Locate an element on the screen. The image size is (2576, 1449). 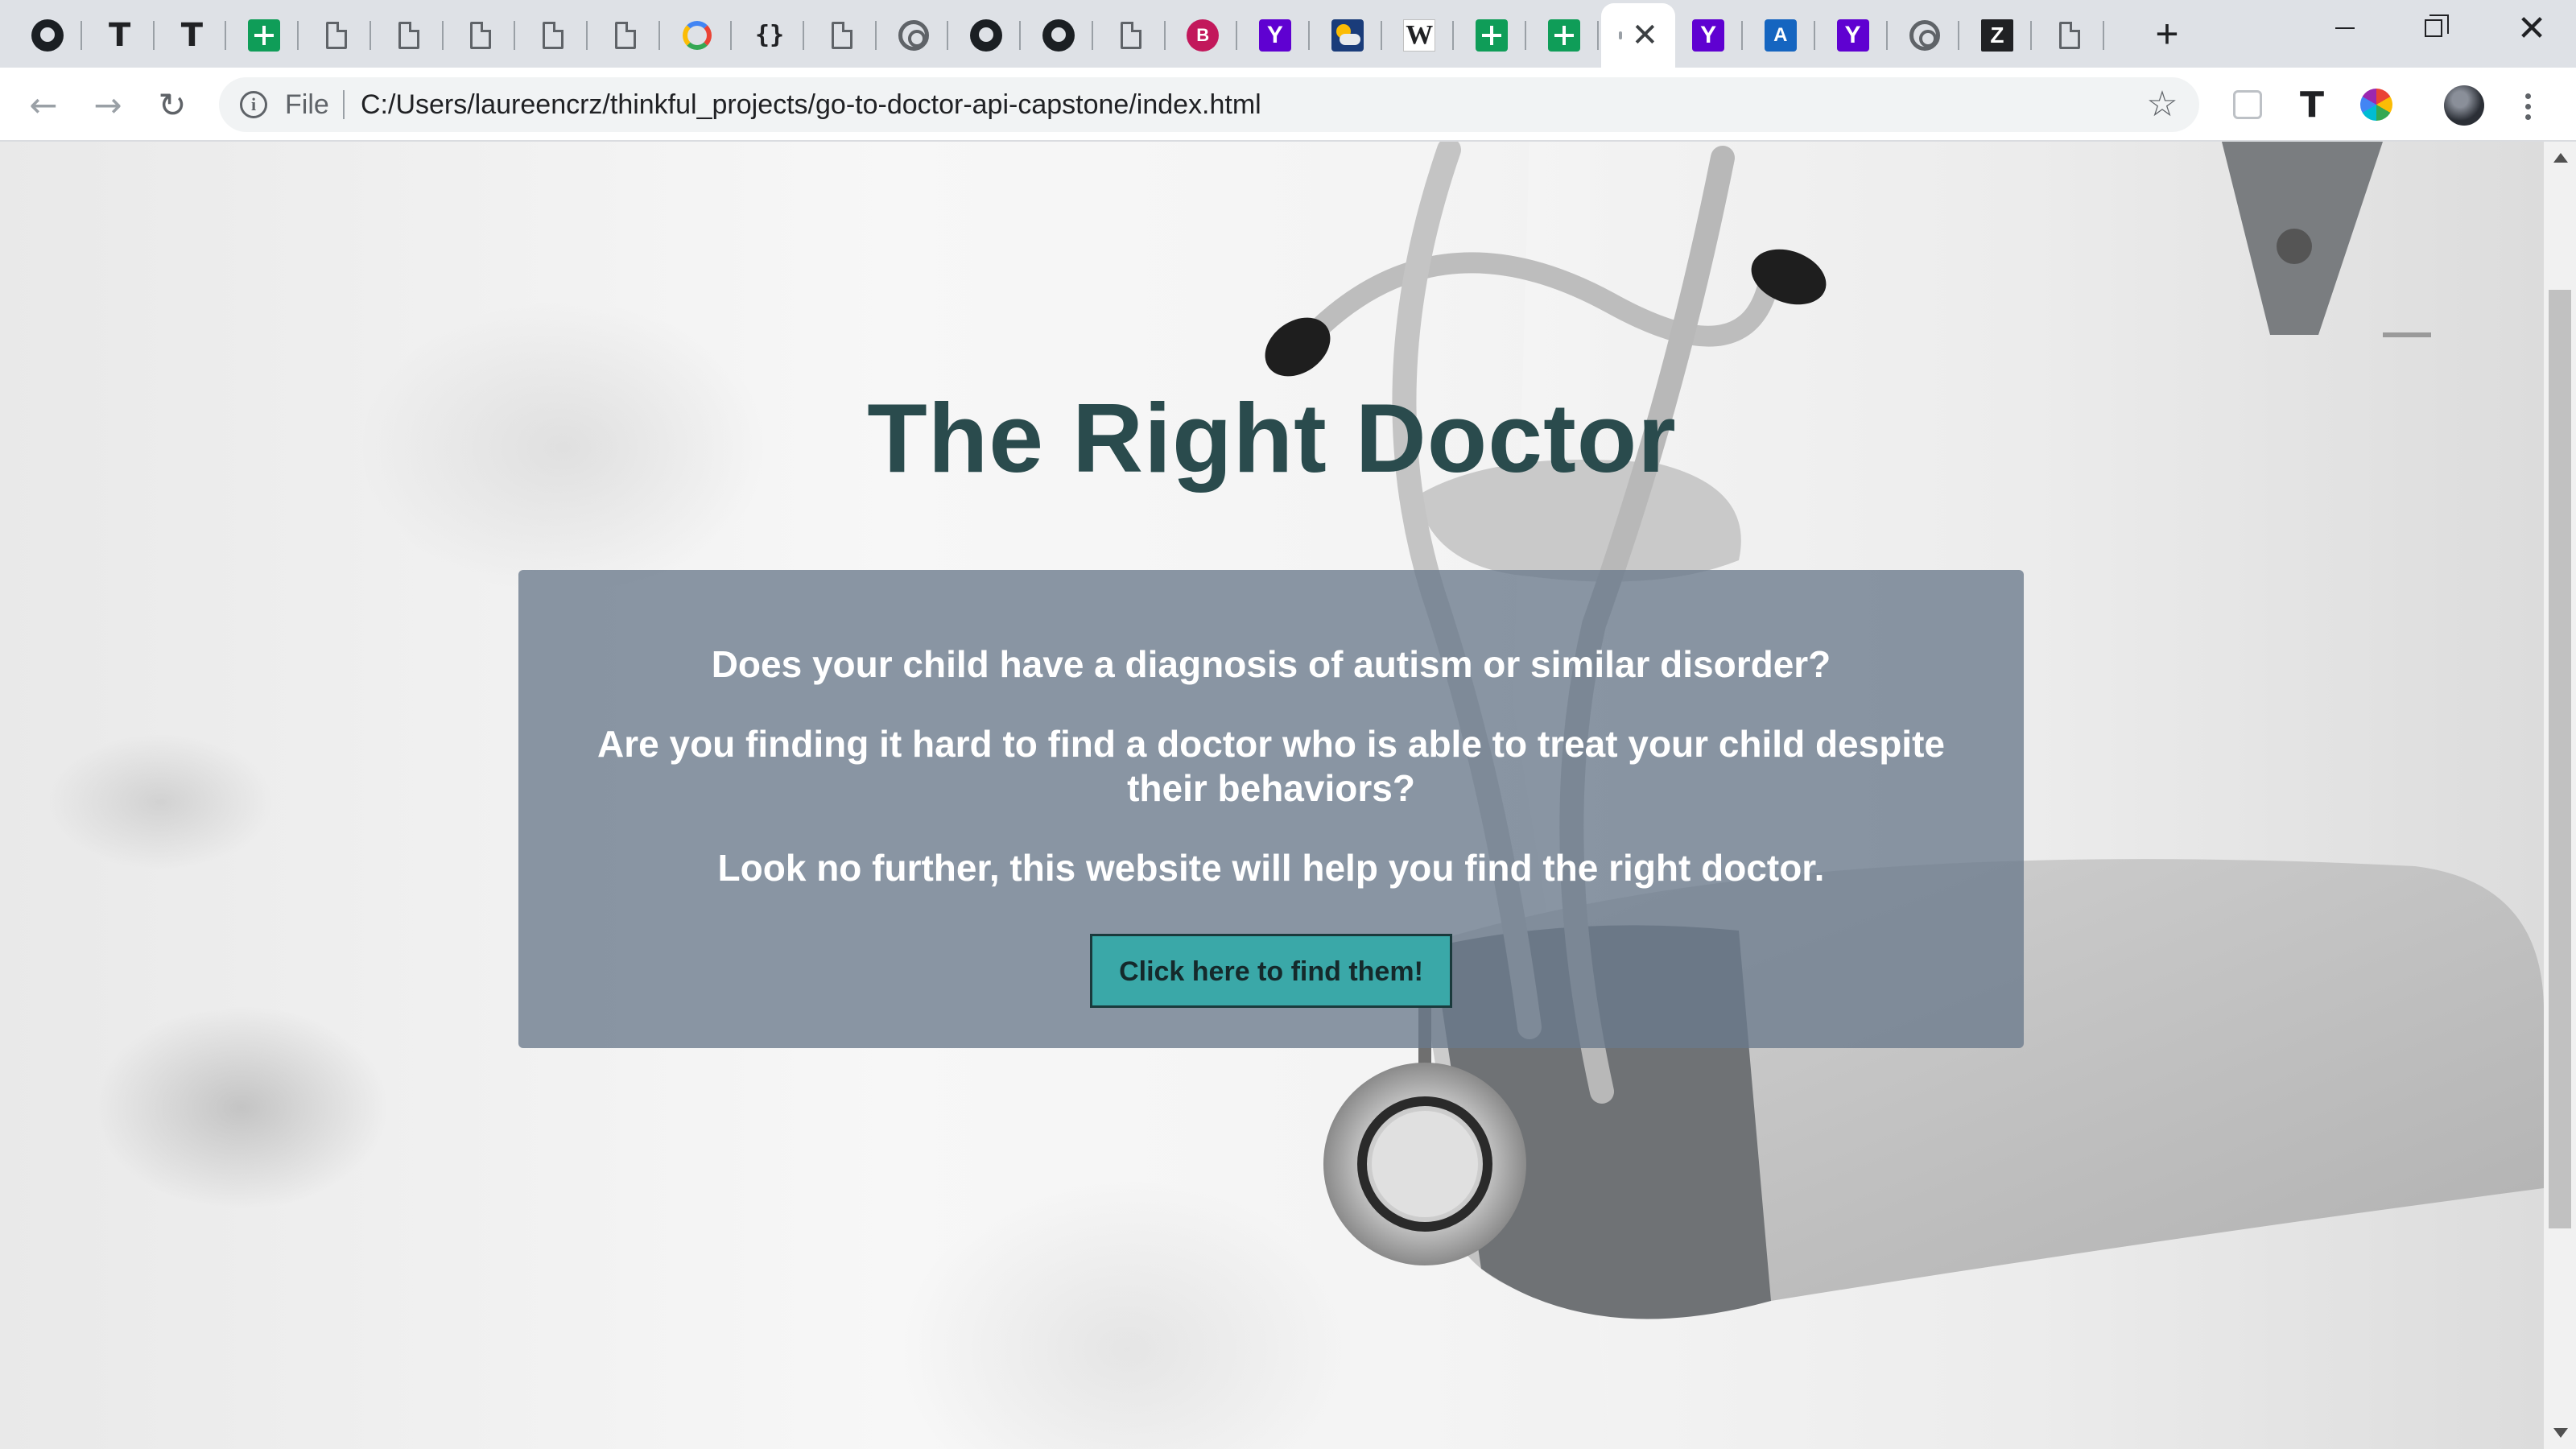
typora-extension-button: T is located at coordinates (2312, 105).